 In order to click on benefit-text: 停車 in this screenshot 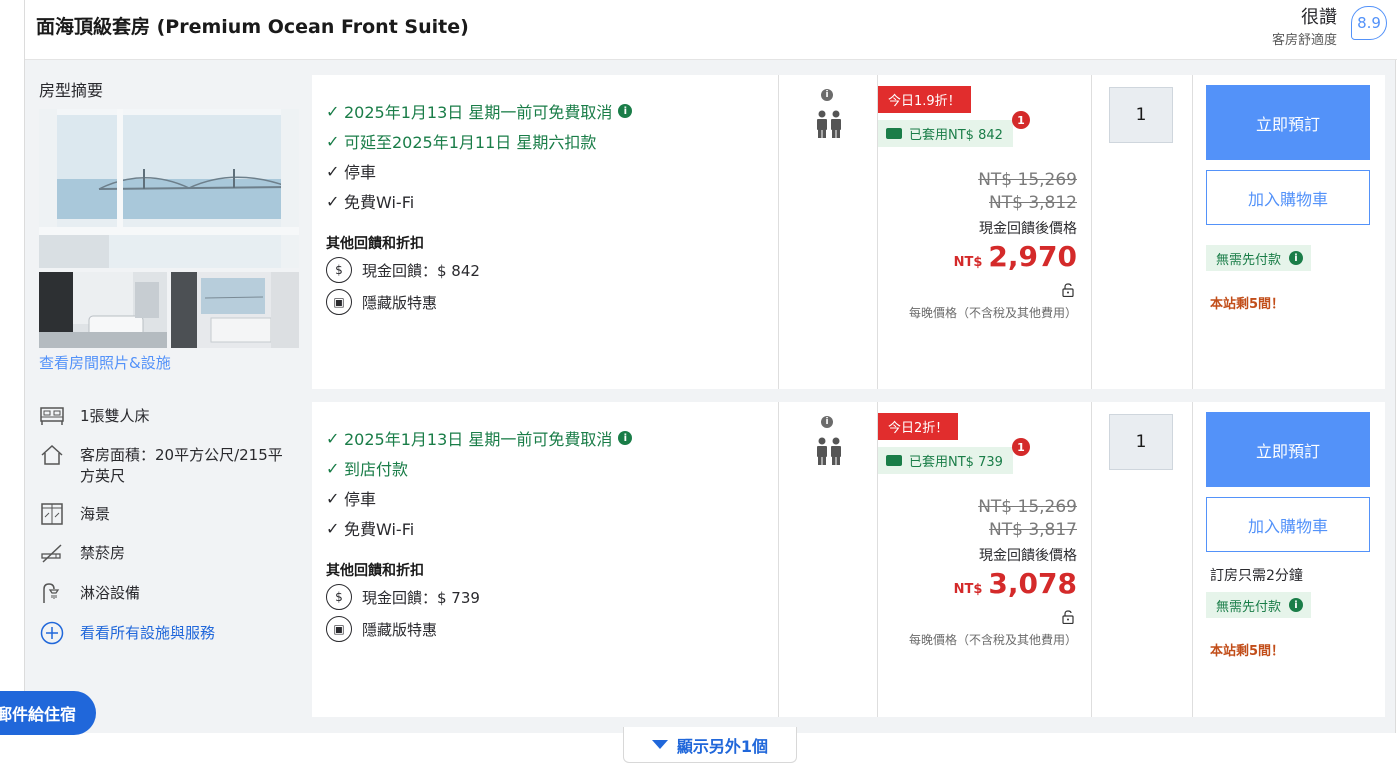, I will do `click(360, 499)`.